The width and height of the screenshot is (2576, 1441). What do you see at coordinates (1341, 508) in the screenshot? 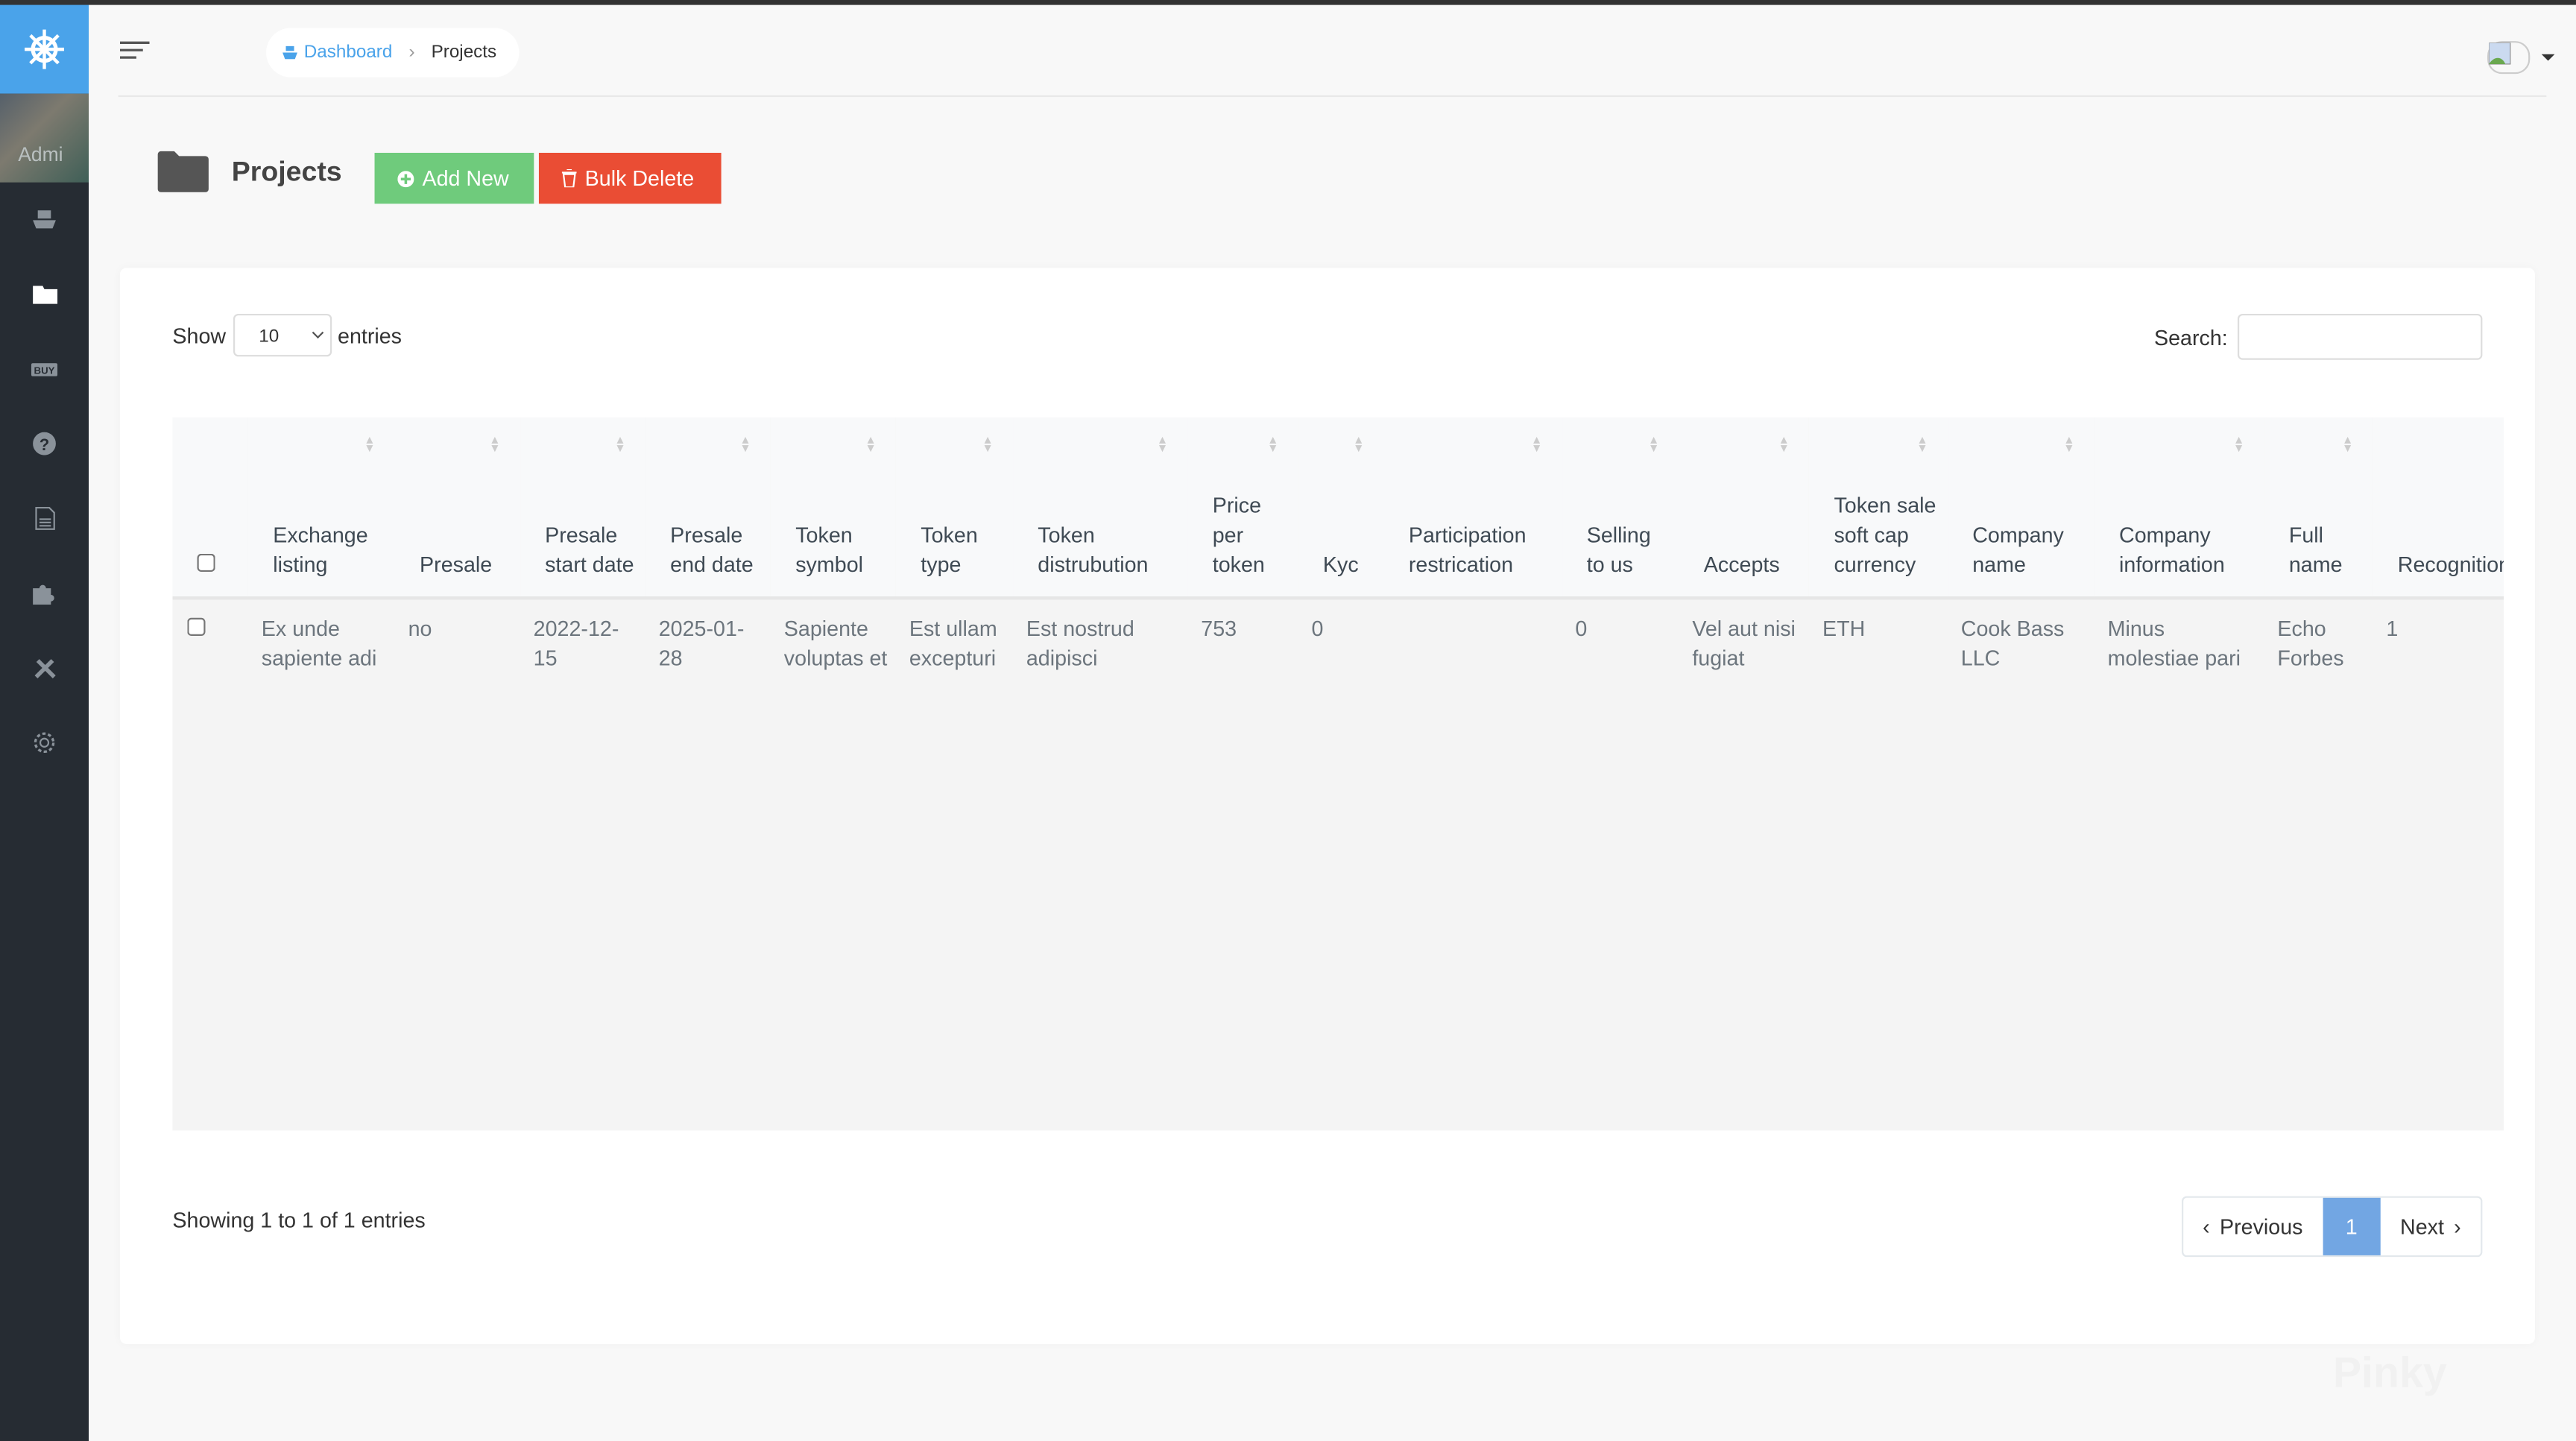
I see `column-header: Kyc ▲ ▼` at bounding box center [1341, 508].